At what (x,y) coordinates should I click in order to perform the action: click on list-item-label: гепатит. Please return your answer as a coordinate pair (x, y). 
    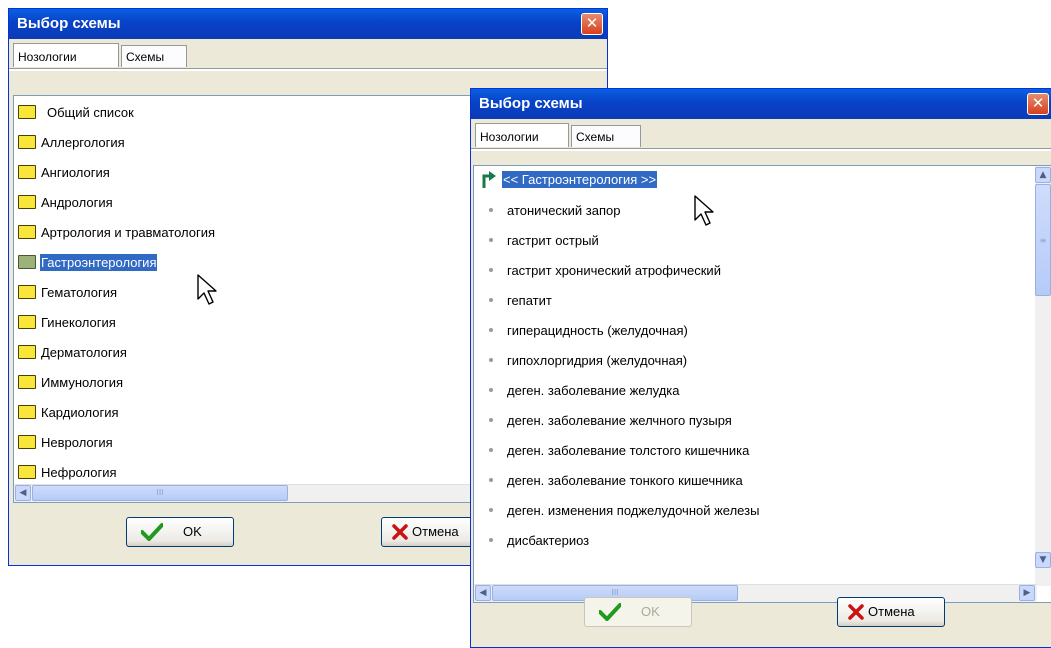
    Looking at the image, I should click on (529, 300).